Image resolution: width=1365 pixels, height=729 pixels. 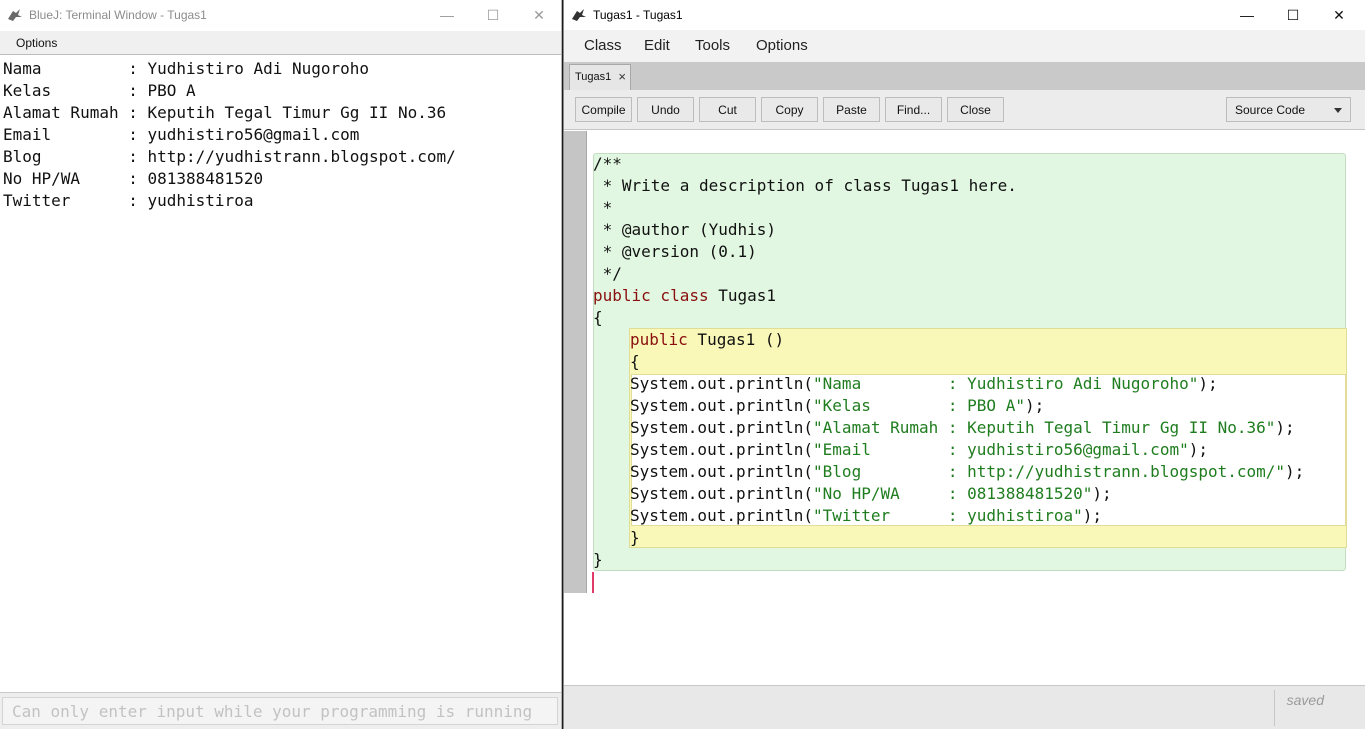 I want to click on compile-button: Compile, so click(x=603, y=109).